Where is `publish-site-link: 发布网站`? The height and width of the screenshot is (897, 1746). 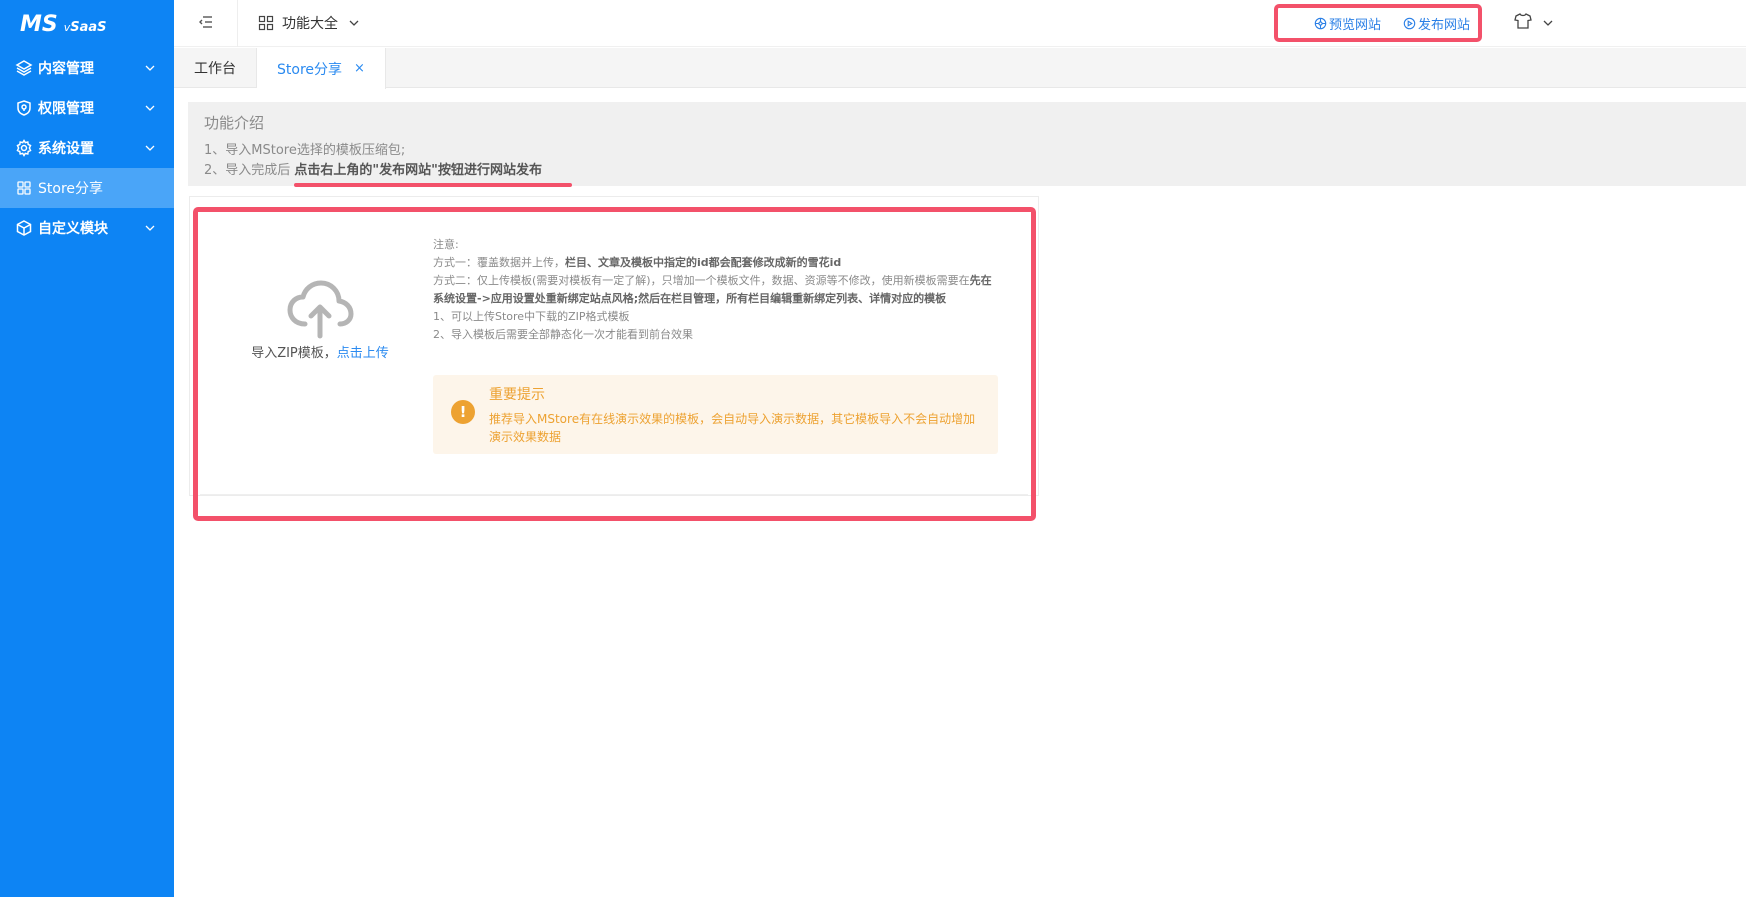 publish-site-link: 发布网站 is located at coordinates (1436, 23).